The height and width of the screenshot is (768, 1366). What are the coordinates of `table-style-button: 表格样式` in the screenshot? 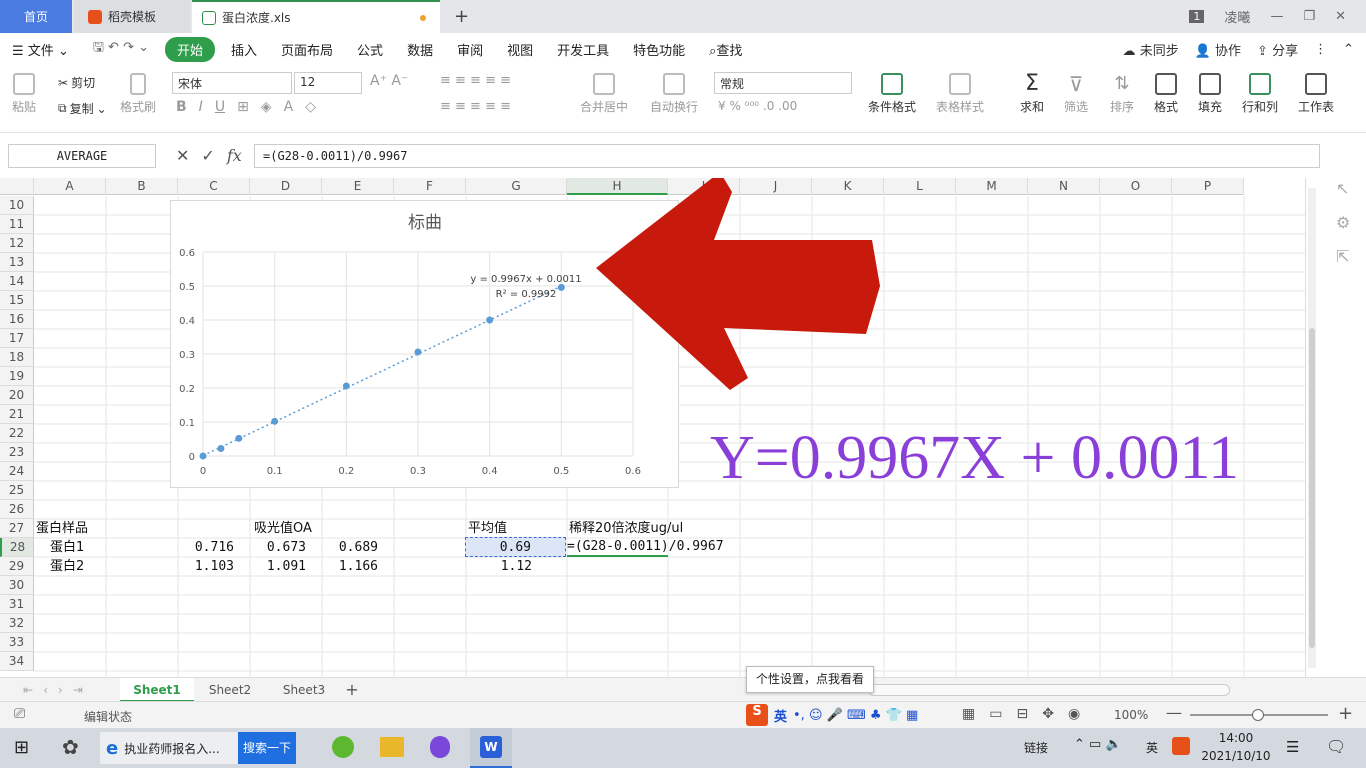 It's located at (960, 94).